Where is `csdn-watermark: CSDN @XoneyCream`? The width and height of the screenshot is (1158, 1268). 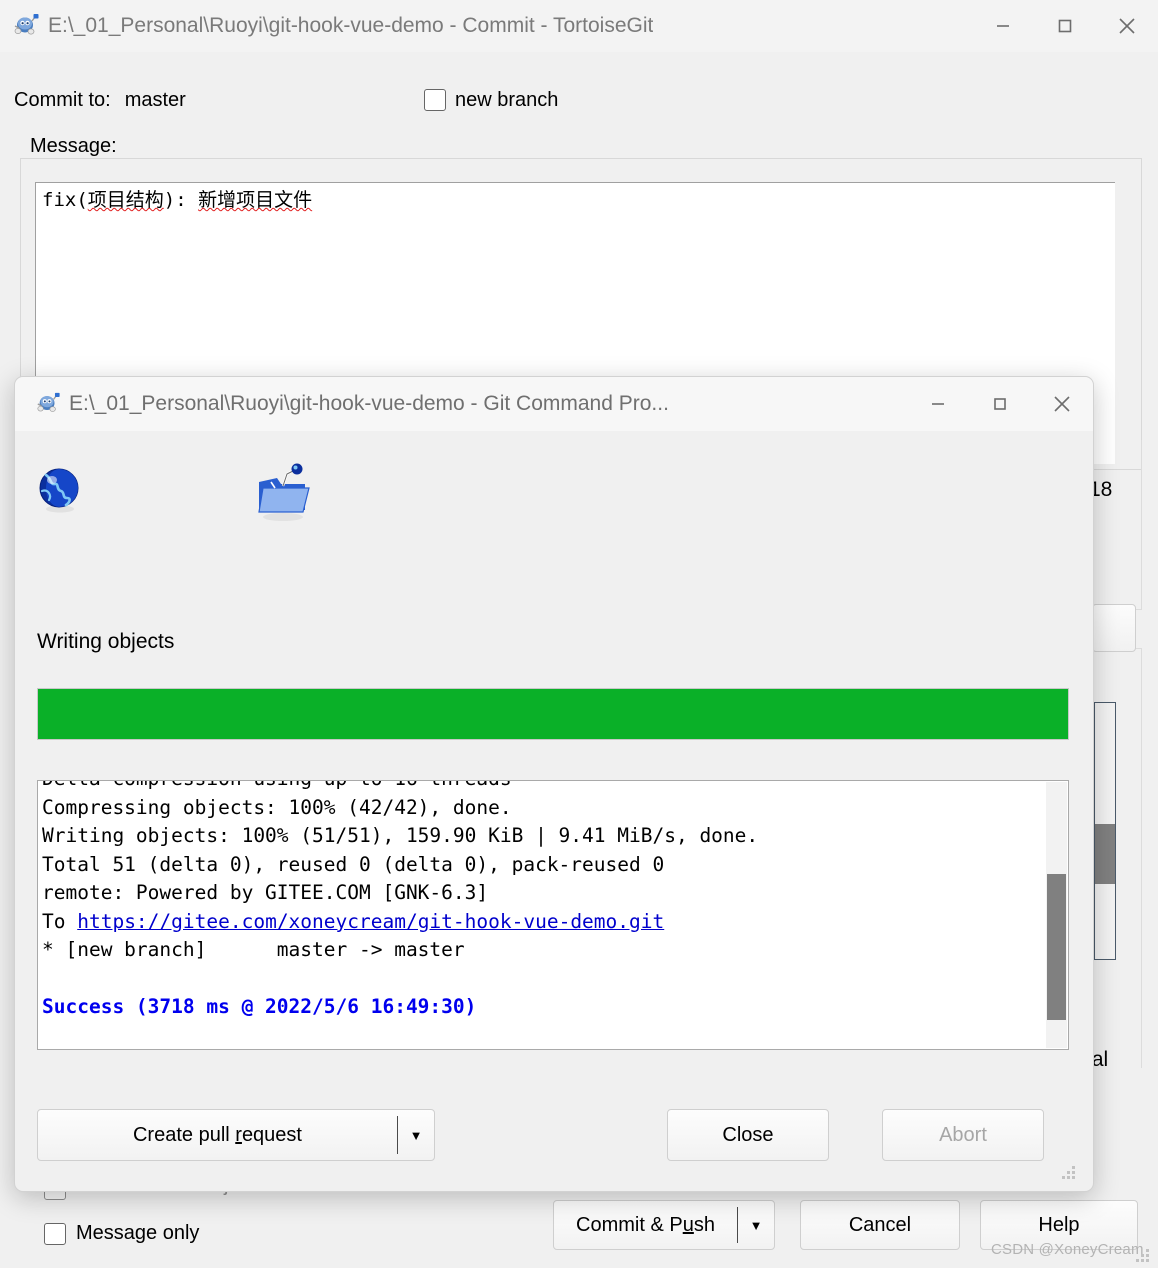
csdn-watermark: CSDN @XoneyCream is located at coordinates (1067, 1249).